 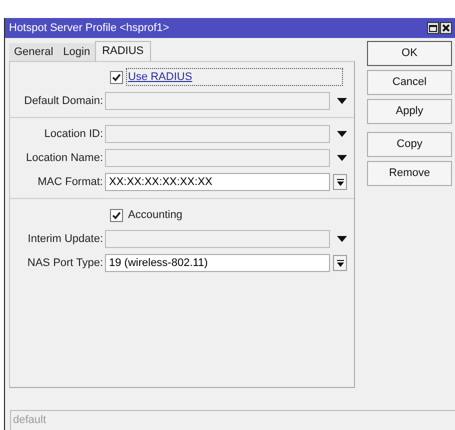 What do you see at coordinates (409, 144) in the screenshot?
I see `dialog-button: Copy` at bounding box center [409, 144].